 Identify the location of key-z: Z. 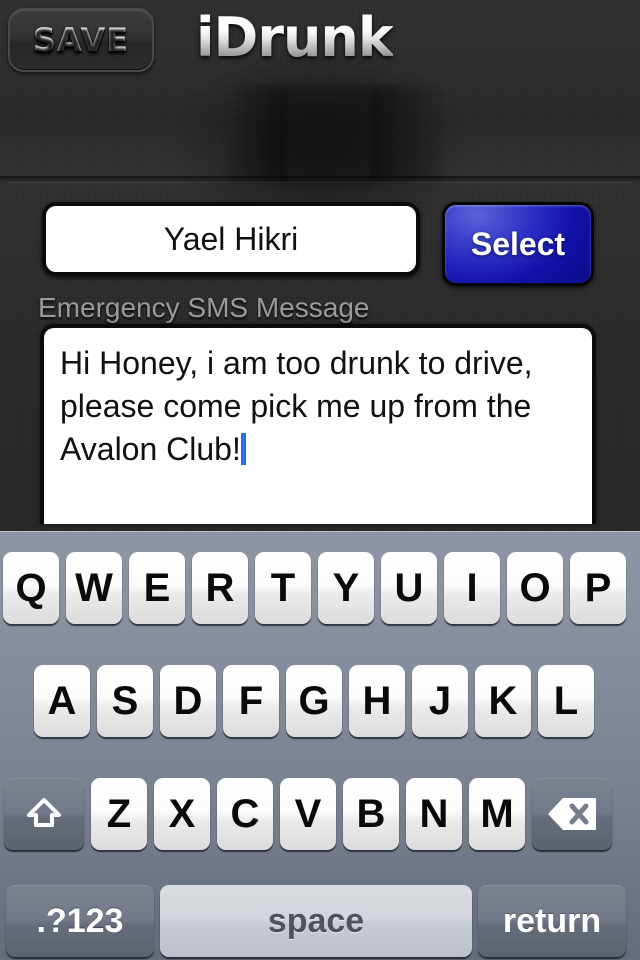
(119, 814).